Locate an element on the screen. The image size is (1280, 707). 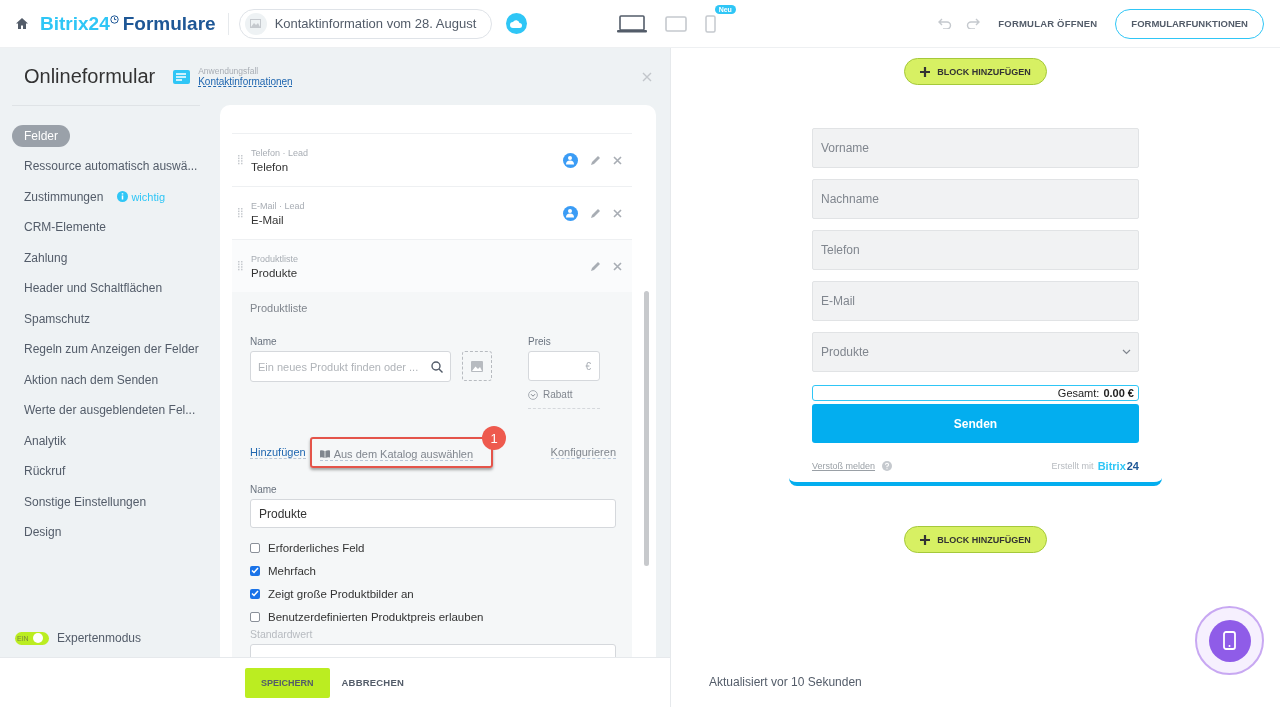
total-value: 0.00 € is located at coordinates (1118, 393).